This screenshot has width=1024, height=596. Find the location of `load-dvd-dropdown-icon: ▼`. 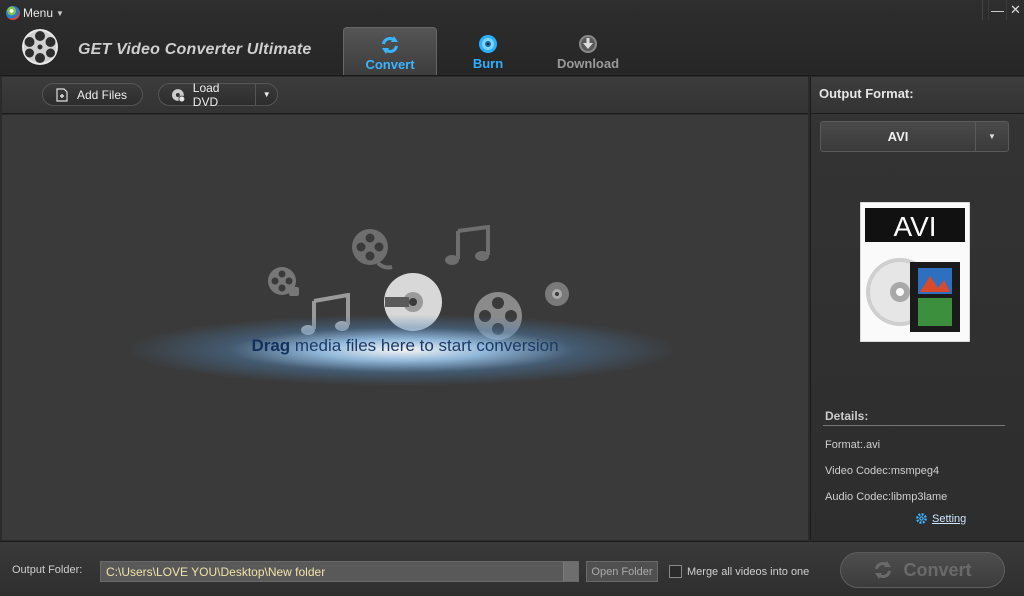

load-dvd-dropdown-icon: ▼ is located at coordinates (266, 94).